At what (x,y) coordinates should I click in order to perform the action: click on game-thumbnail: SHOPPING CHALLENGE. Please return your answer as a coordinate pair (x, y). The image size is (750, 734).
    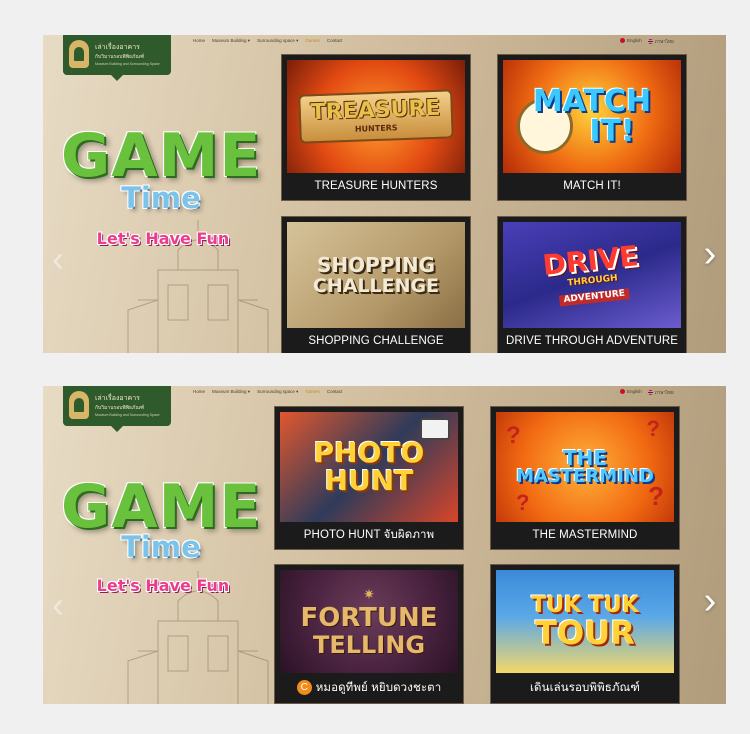
    Looking at the image, I should click on (376, 275).